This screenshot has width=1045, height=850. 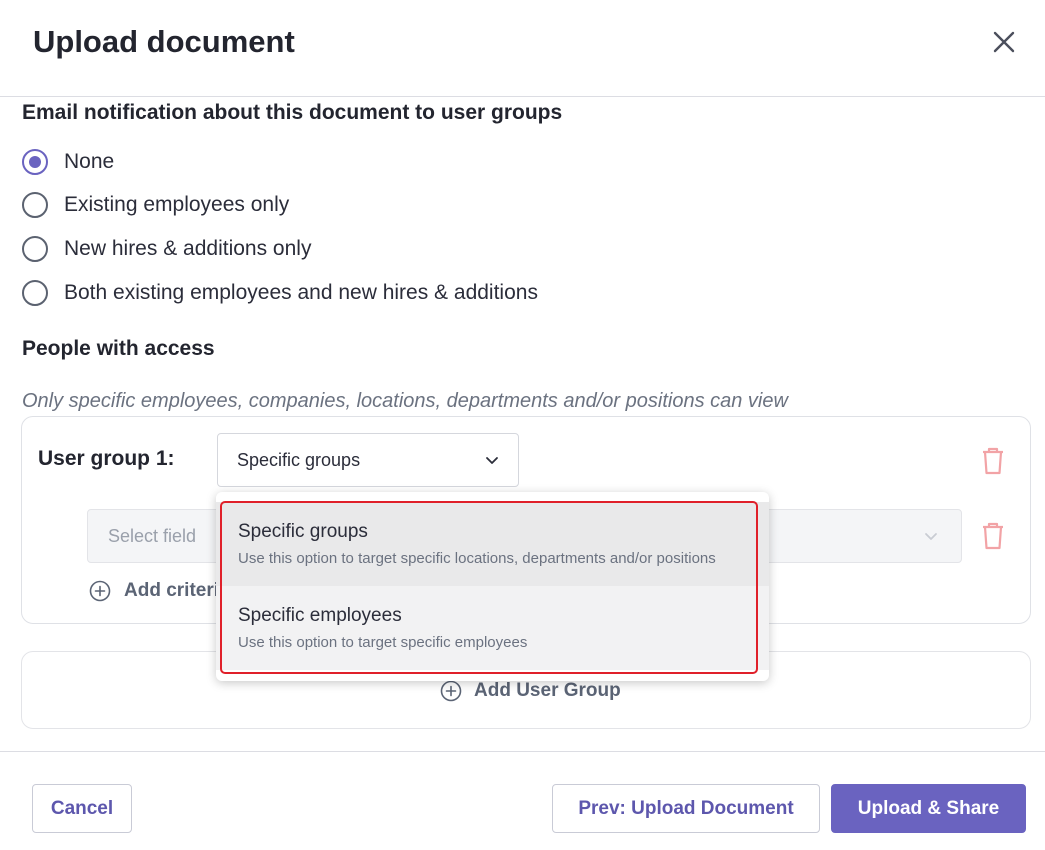 I want to click on delete-group-button, so click(x=993, y=461).